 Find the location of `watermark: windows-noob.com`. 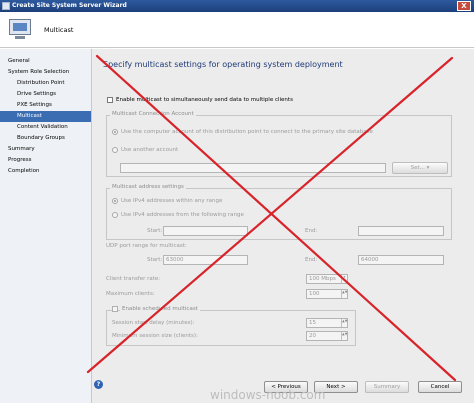

watermark: windows-noob.com is located at coordinates (268, 395).